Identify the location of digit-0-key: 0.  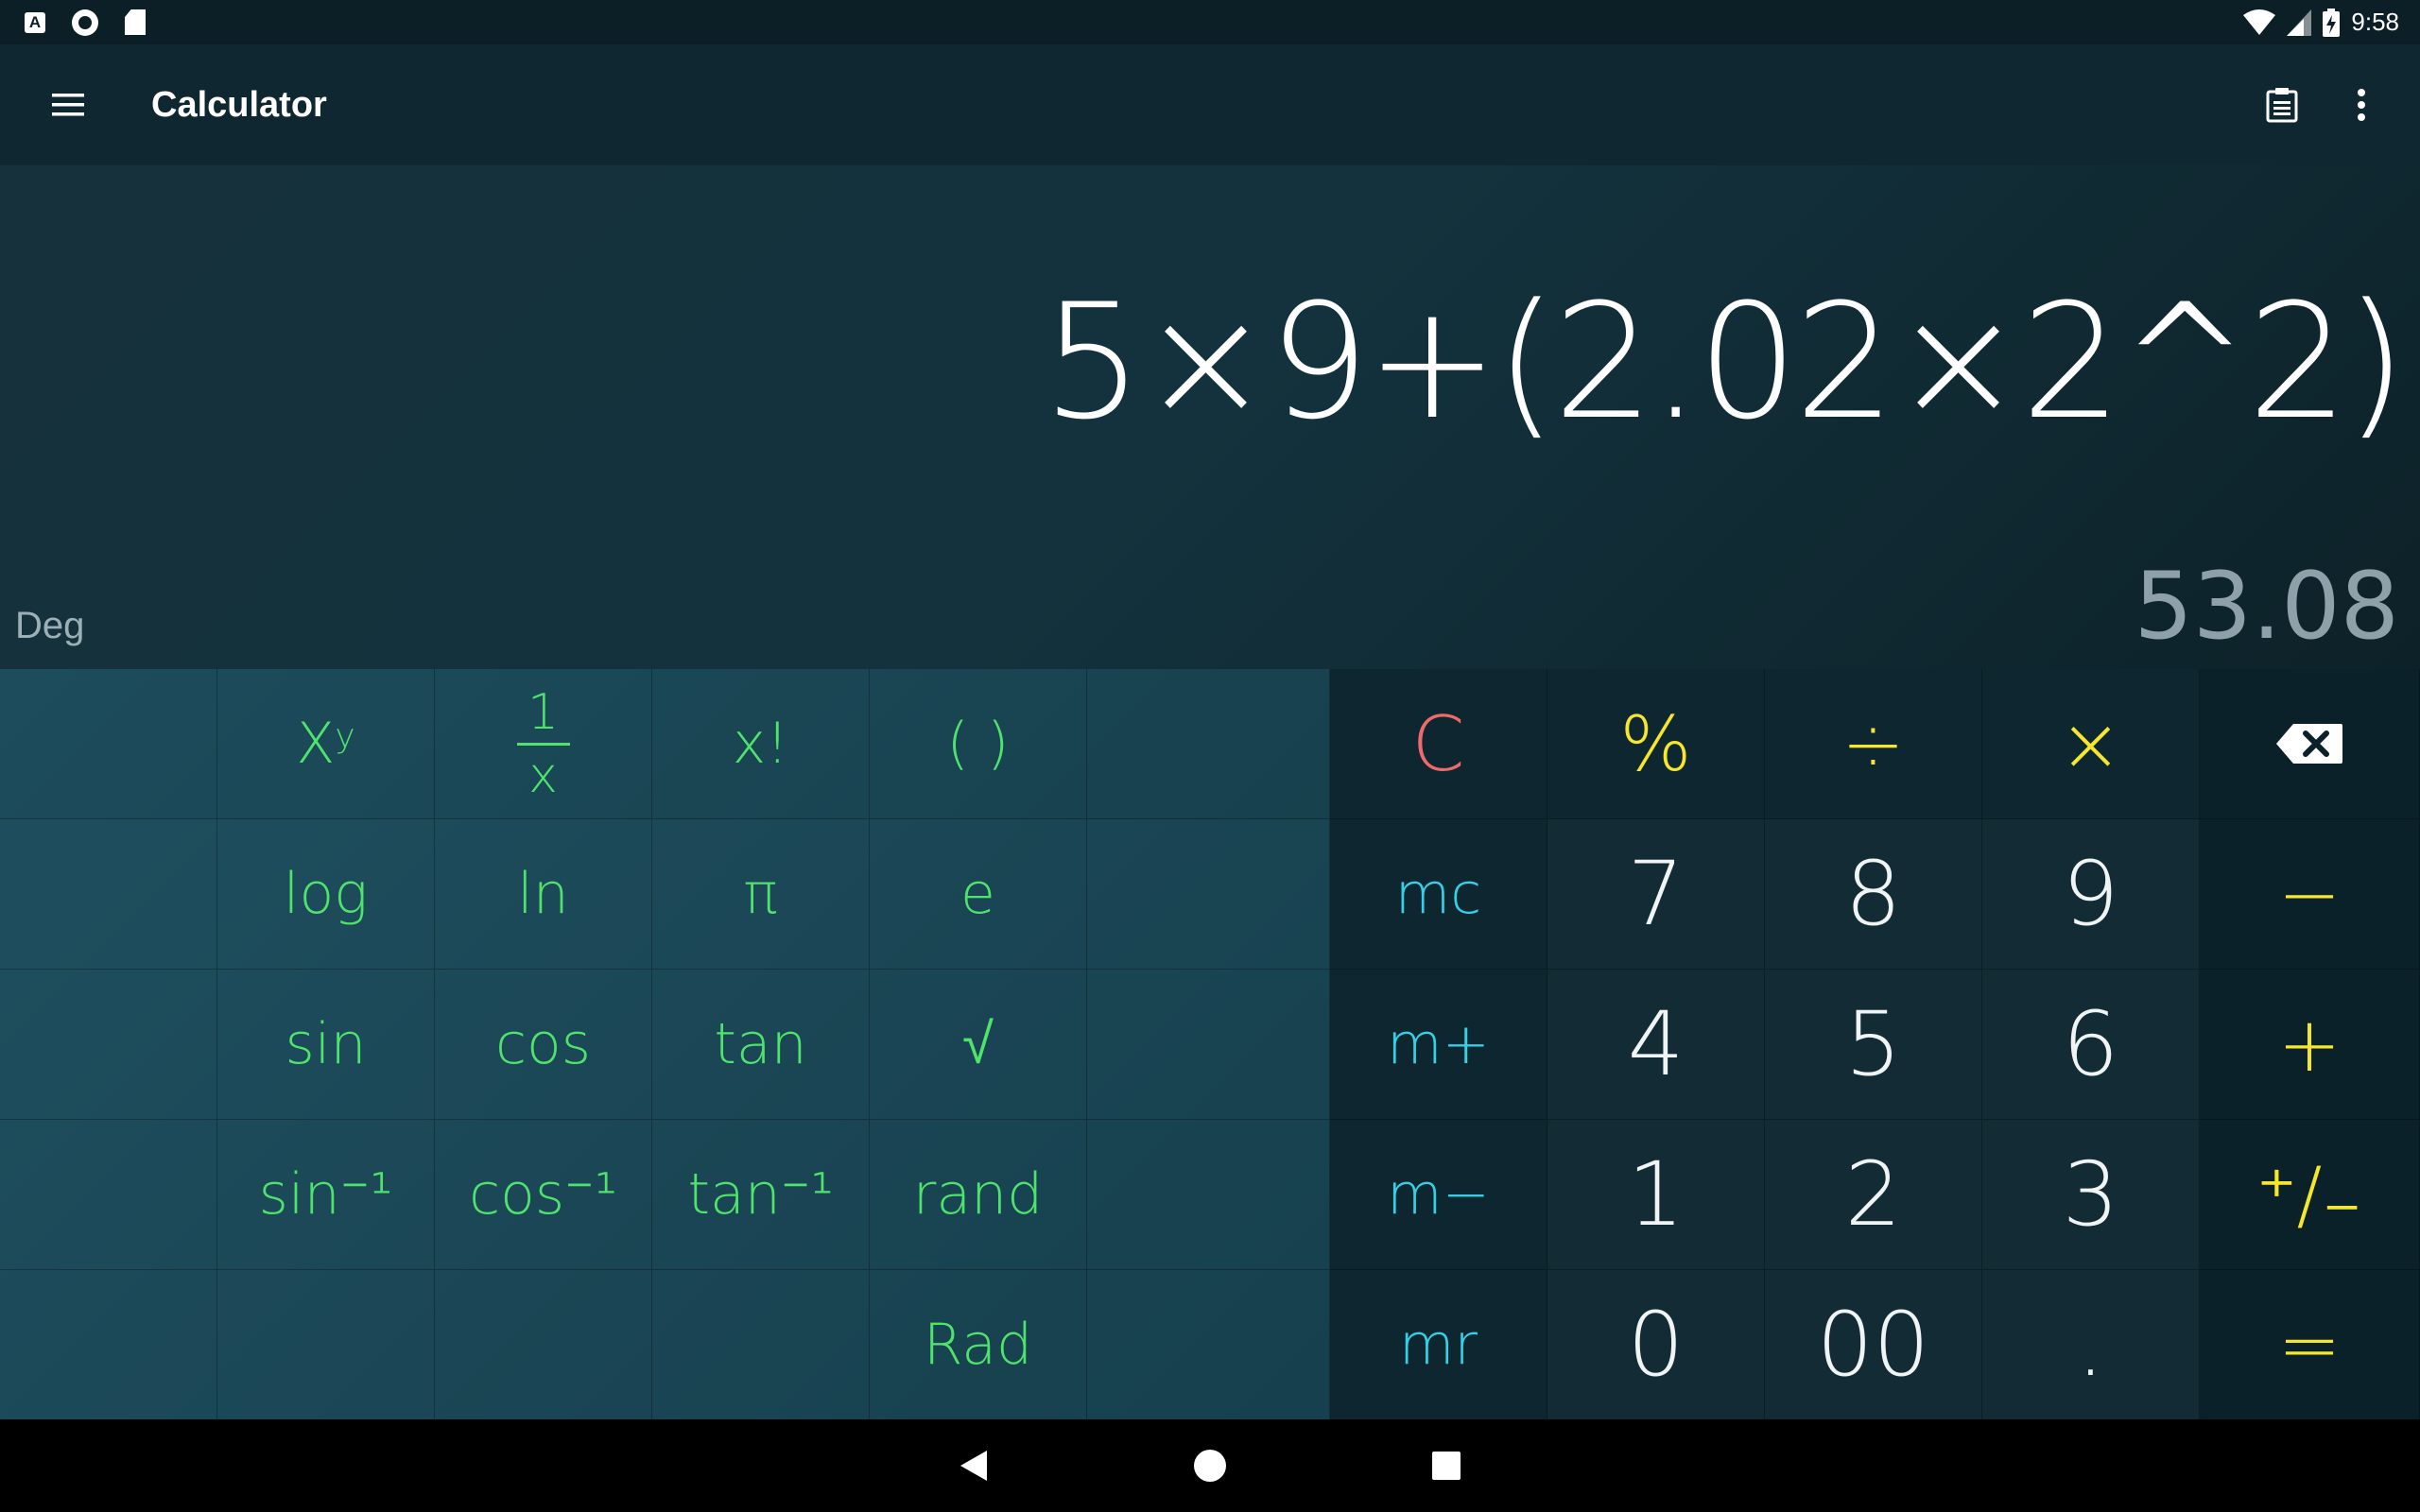
(1656, 1345).